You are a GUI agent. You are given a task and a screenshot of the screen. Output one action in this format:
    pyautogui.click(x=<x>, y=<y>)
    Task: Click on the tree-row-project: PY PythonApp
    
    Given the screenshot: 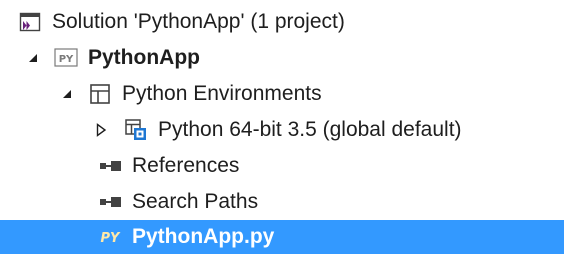 What is the action you would take?
    pyautogui.click(x=282, y=58)
    